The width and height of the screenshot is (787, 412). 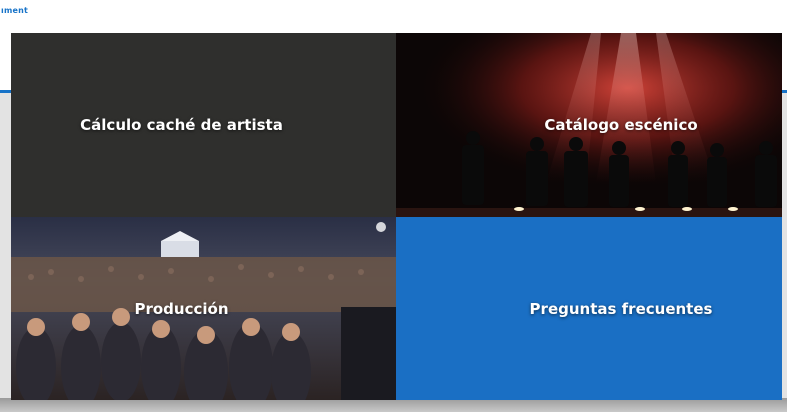 What do you see at coordinates (393, 405) in the screenshot?
I see `bottom-shadow` at bounding box center [393, 405].